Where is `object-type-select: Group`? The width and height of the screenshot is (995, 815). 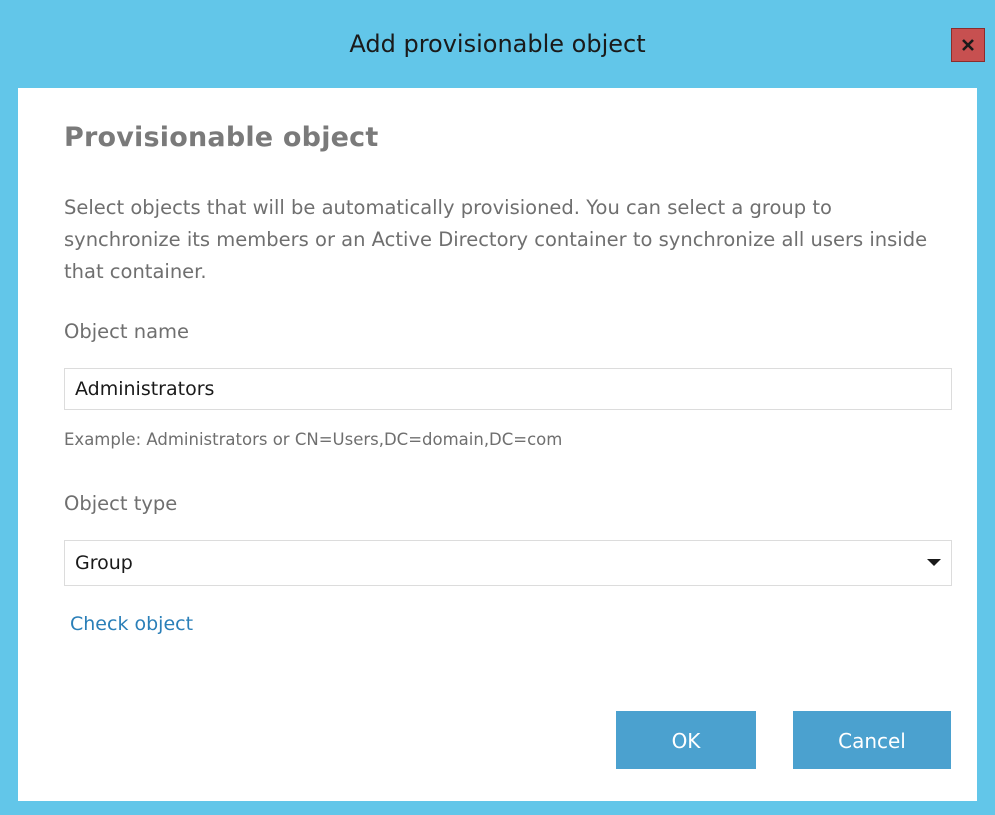
object-type-select: Group is located at coordinates (508, 563).